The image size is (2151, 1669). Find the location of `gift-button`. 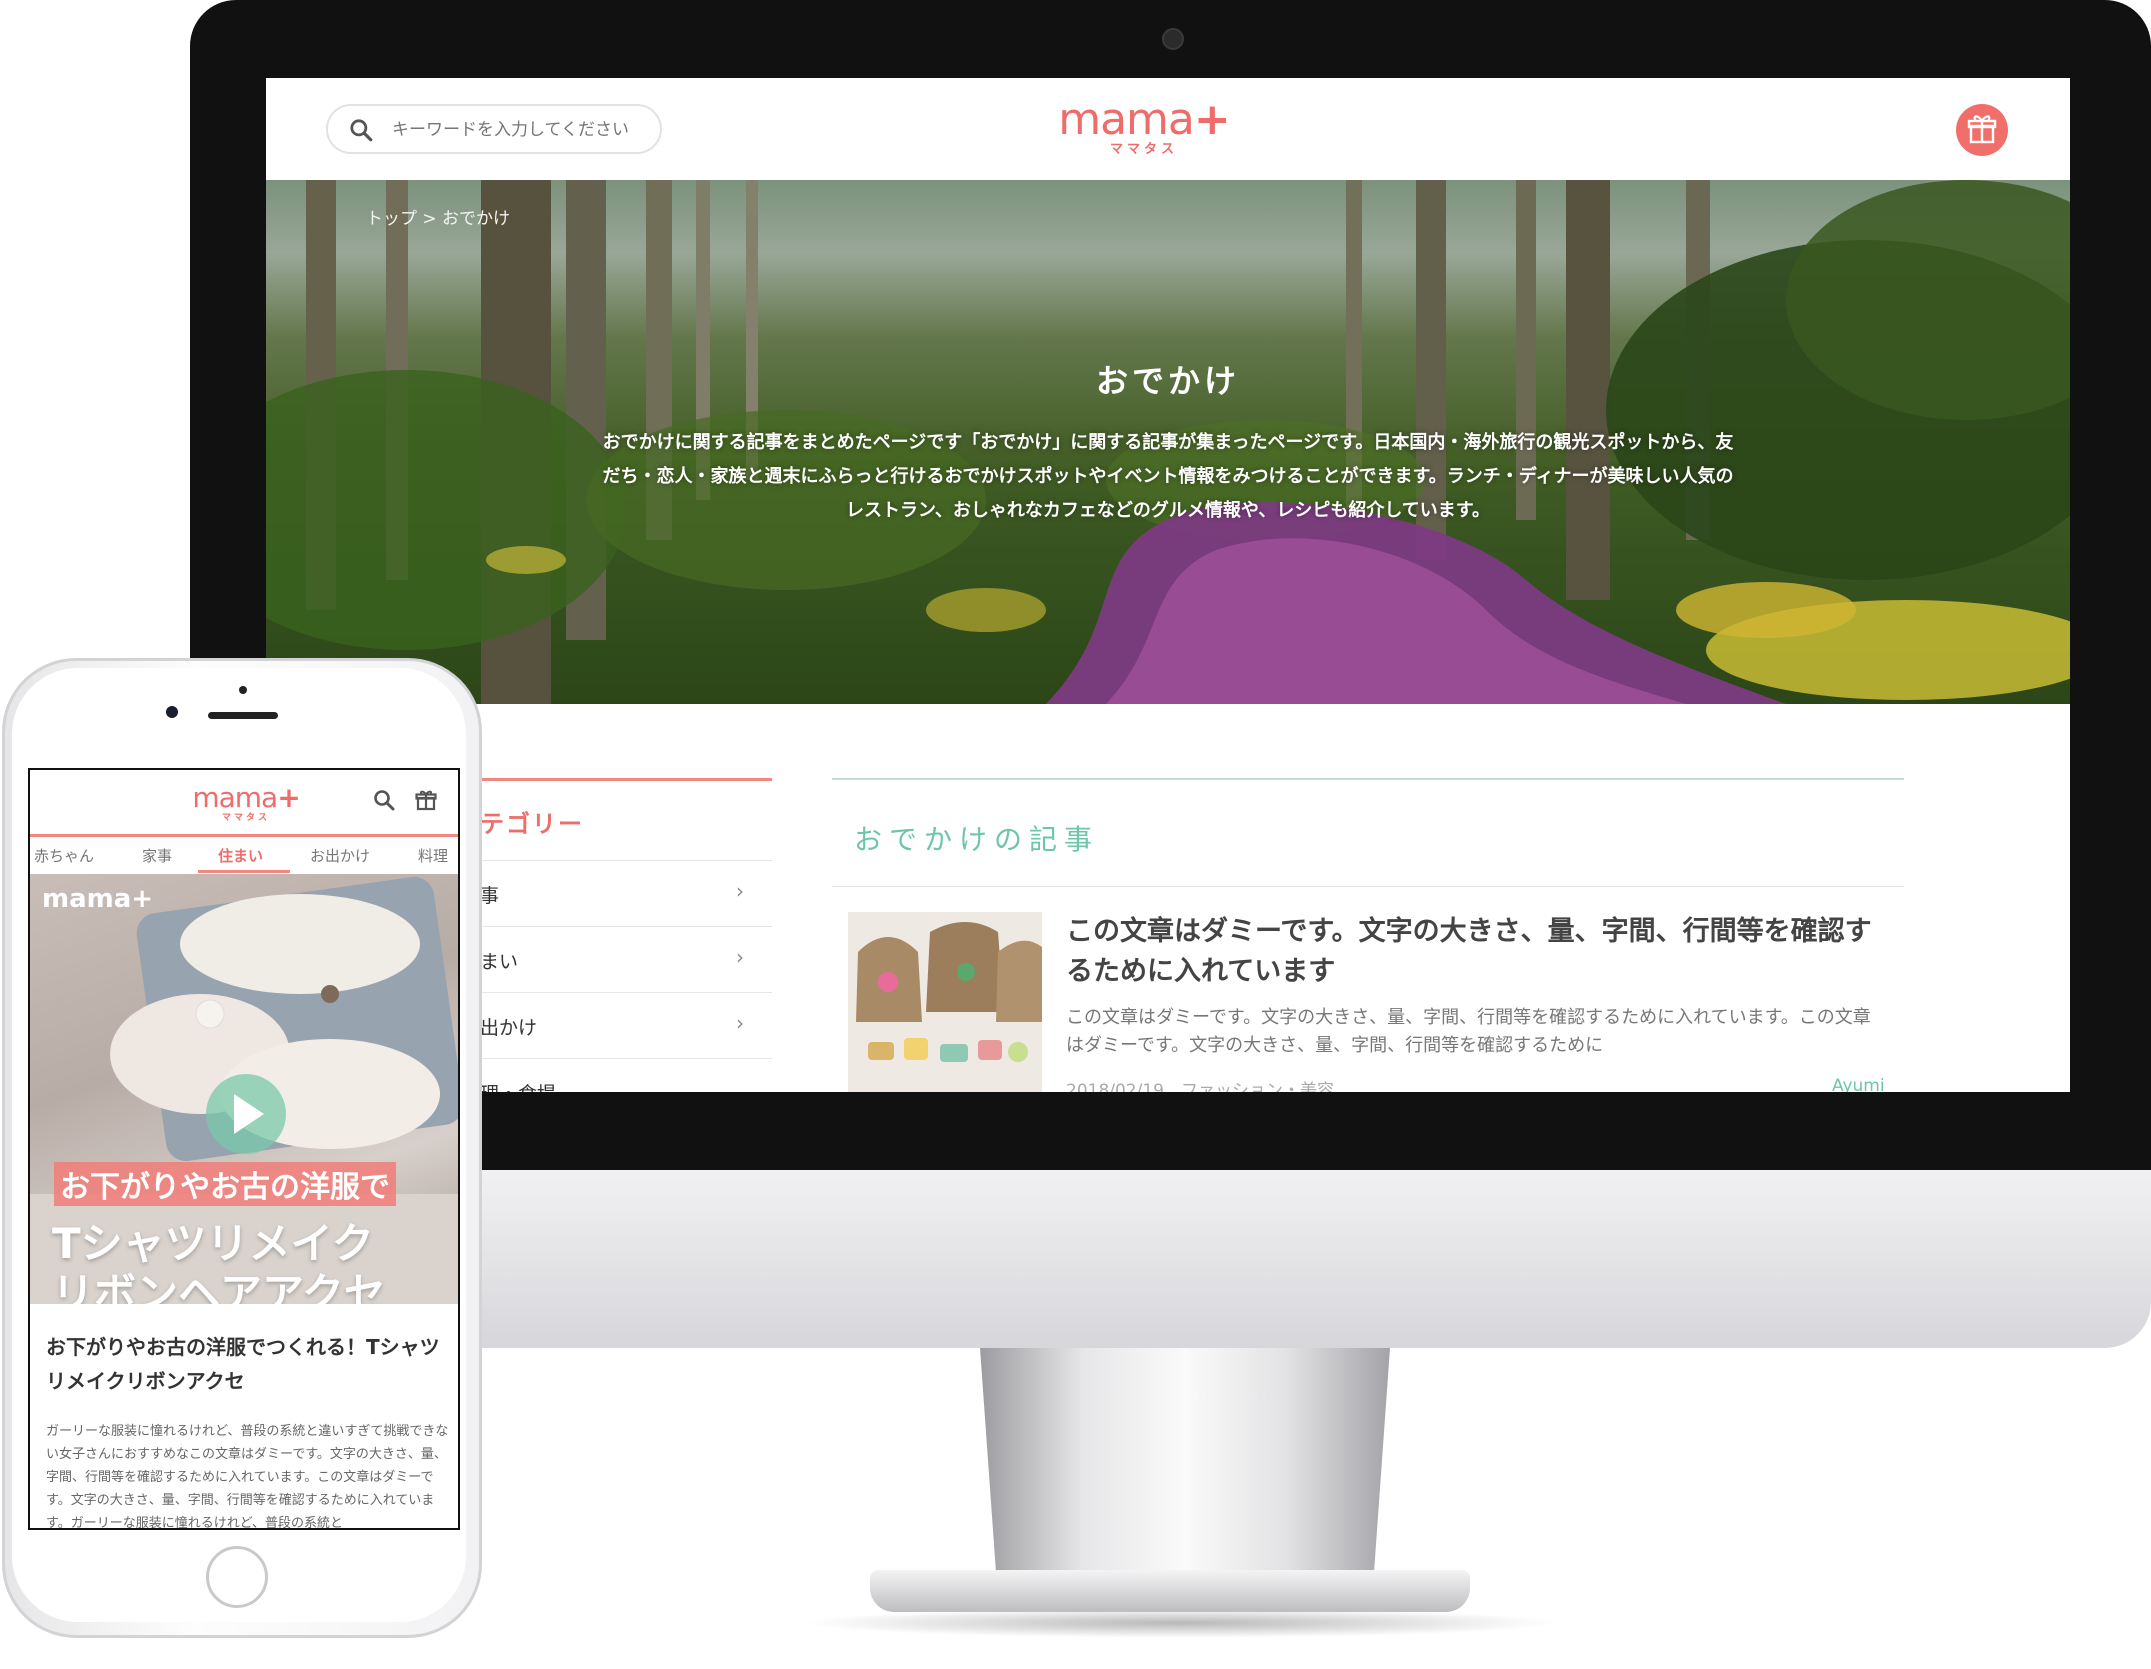

gift-button is located at coordinates (1982, 130).